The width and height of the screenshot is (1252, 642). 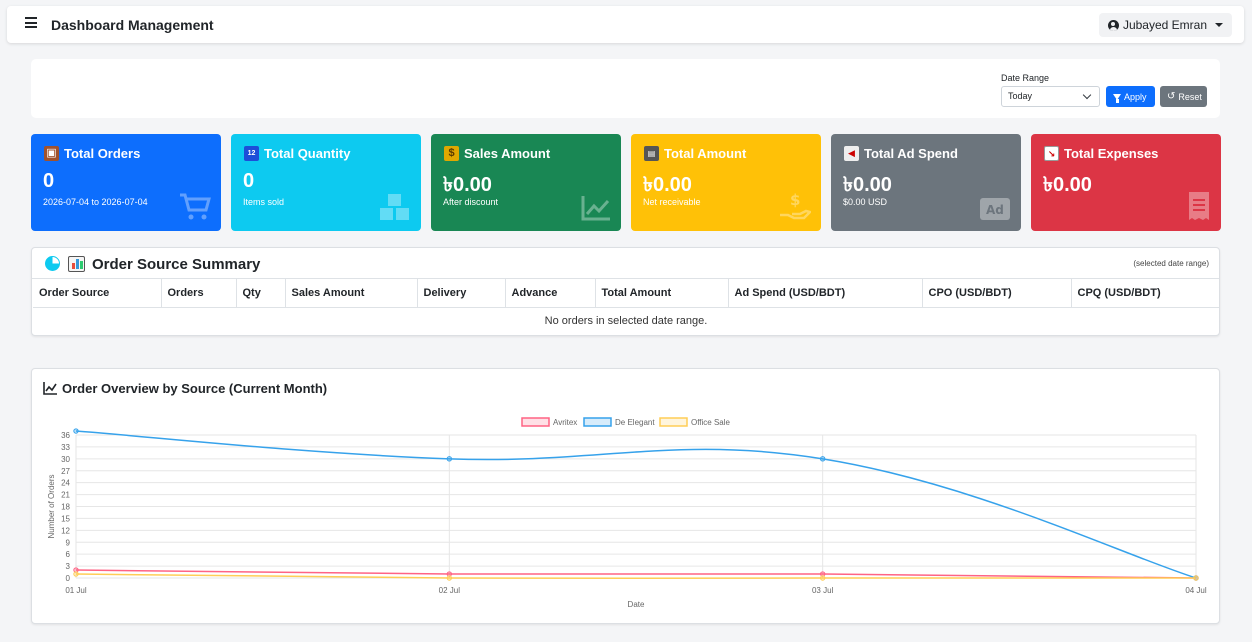 I want to click on stat-card-total-amount: ▤ Total Amount ৳0.00 Net receivable $, so click(x=726, y=182).